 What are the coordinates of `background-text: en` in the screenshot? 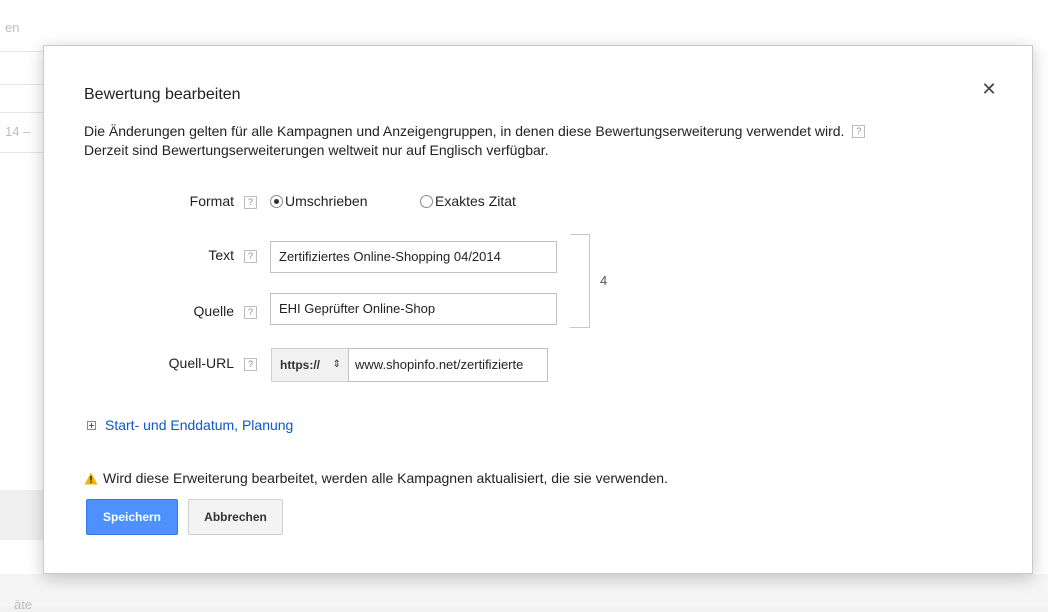 It's located at (12, 27).